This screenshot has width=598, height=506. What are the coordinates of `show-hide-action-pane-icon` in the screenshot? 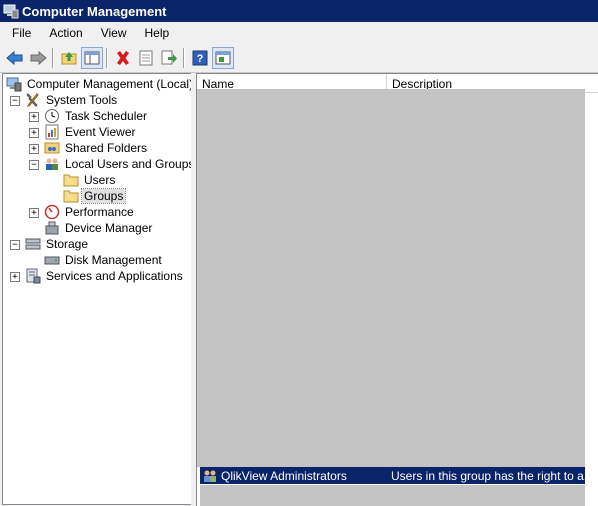 It's located at (223, 58).